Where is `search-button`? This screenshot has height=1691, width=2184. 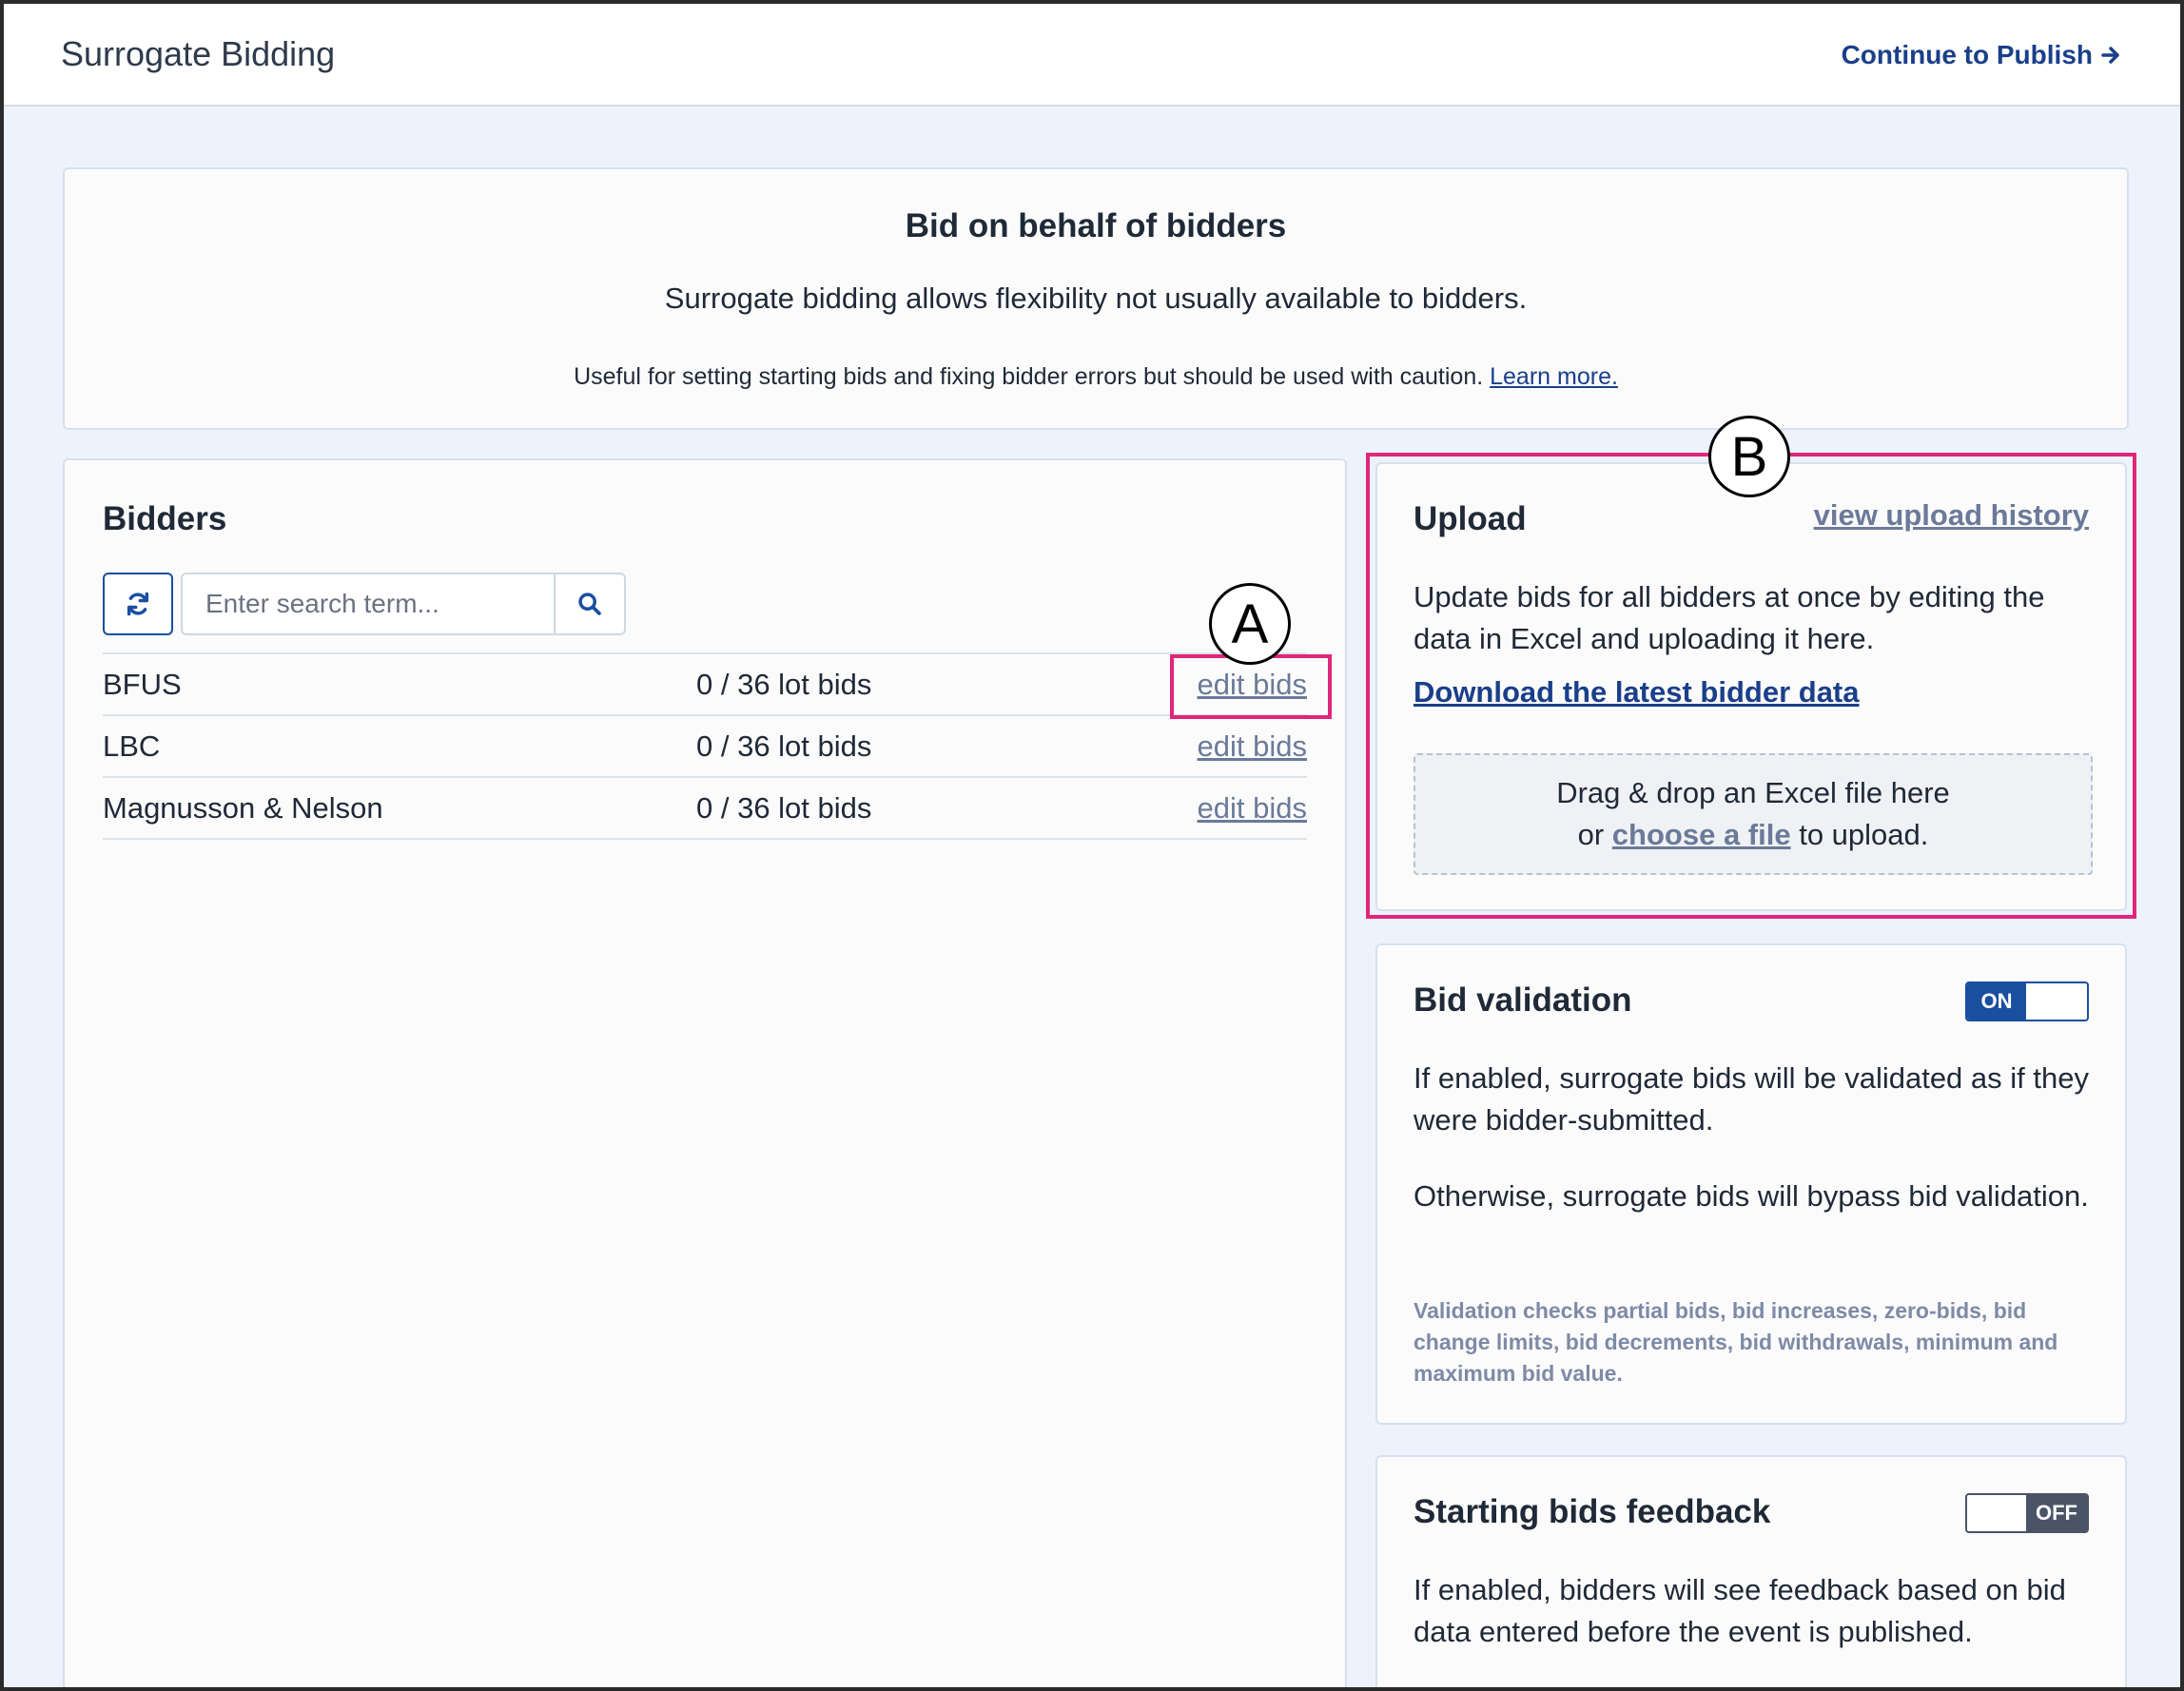 search-button is located at coordinates (589, 603).